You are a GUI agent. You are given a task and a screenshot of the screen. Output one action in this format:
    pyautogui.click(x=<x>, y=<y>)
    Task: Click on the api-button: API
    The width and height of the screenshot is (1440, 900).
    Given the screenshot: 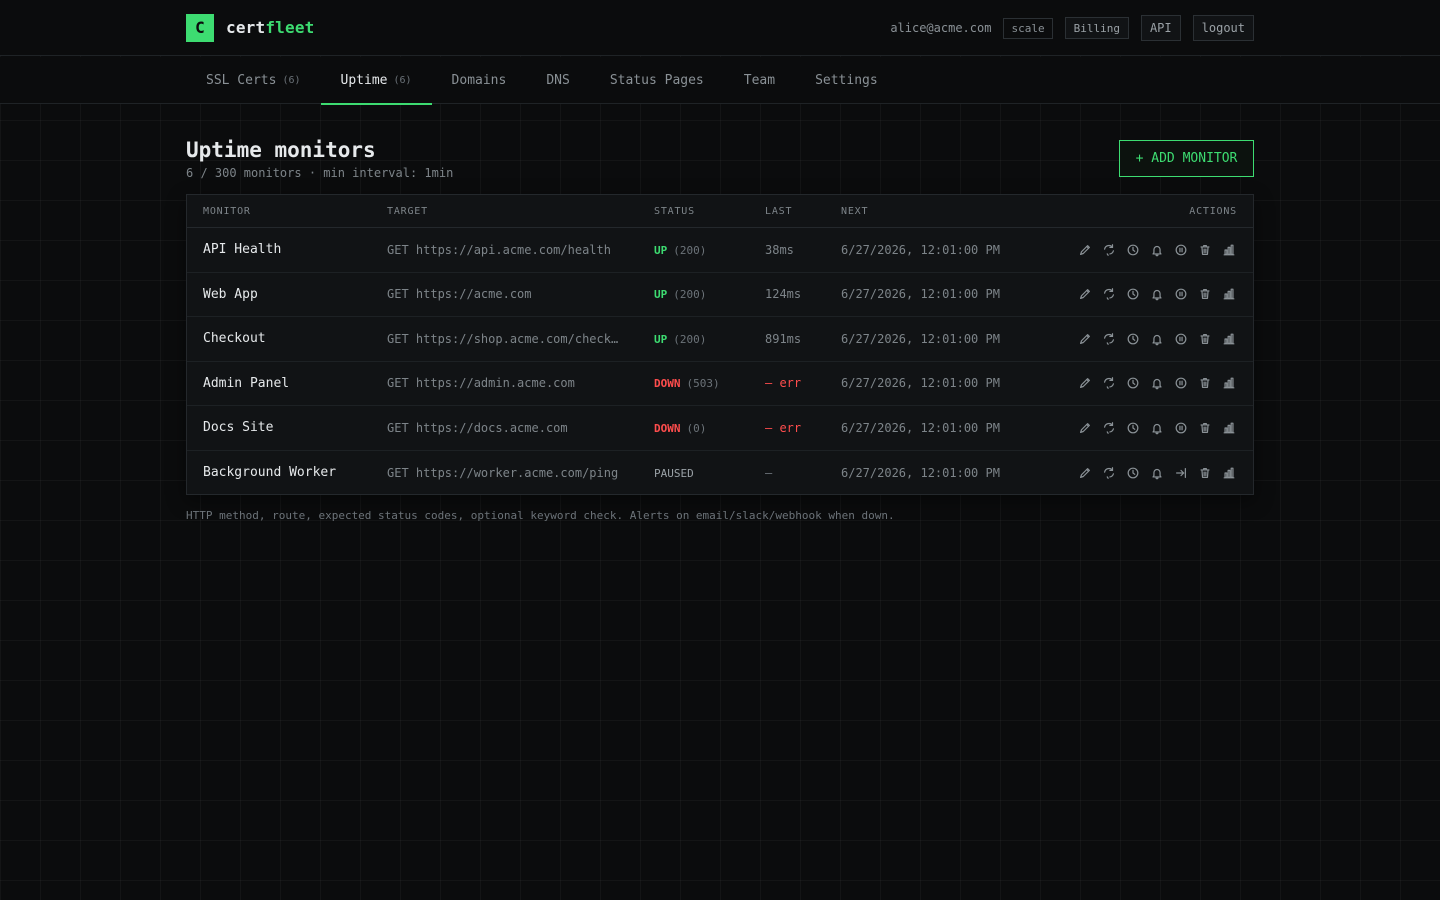 What is the action you would take?
    pyautogui.click(x=1160, y=28)
    